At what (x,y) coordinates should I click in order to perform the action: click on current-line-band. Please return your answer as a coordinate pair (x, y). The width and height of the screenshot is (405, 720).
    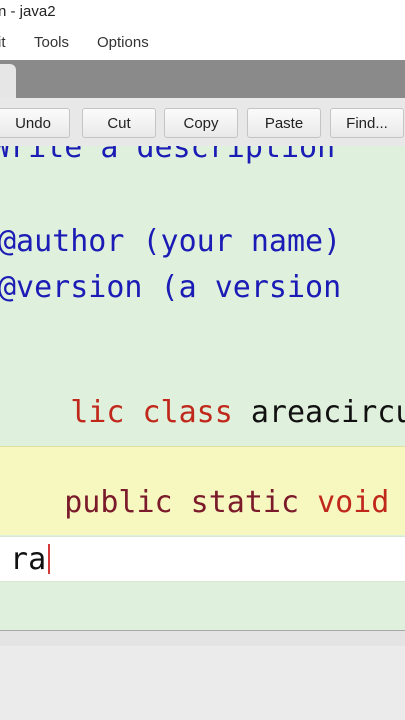
    Looking at the image, I should click on (202, 559).